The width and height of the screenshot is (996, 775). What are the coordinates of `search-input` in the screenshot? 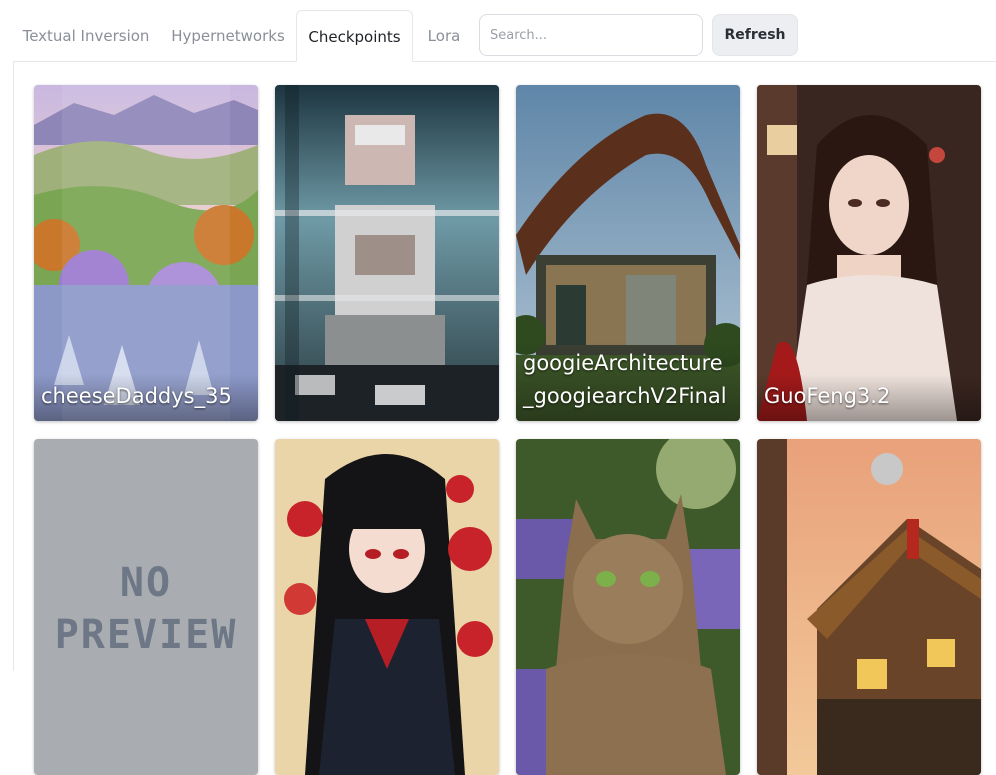 It's located at (591, 35).